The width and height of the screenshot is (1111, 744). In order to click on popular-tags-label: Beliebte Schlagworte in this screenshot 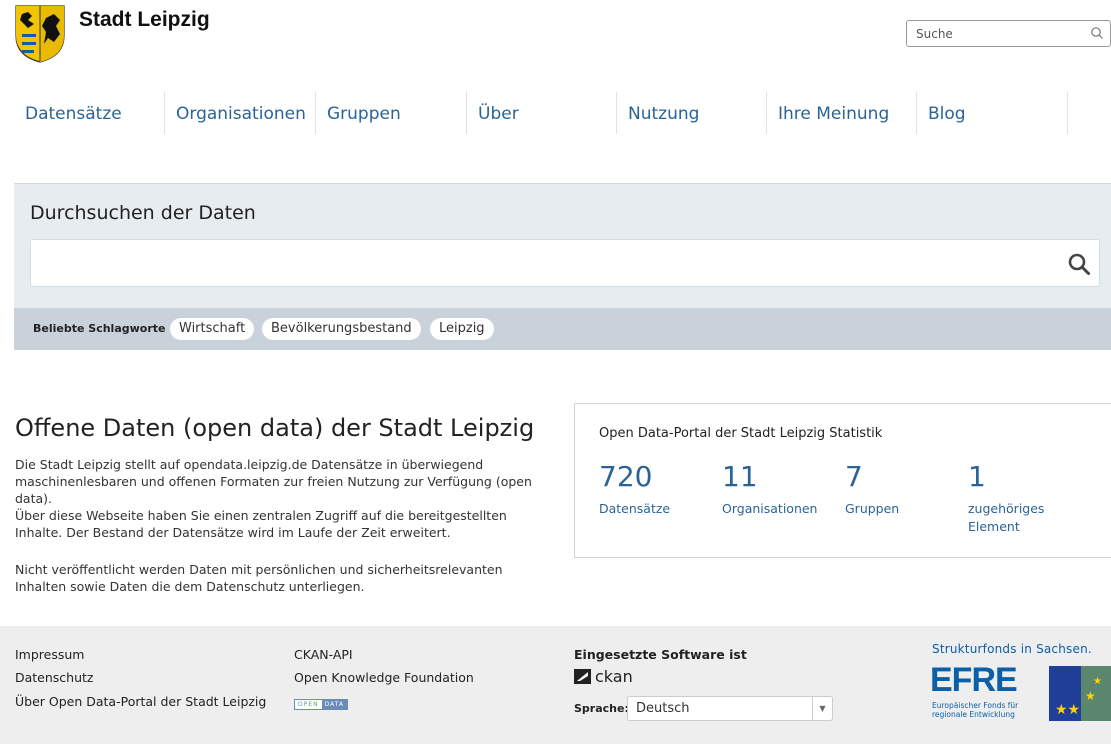, I will do `click(99, 328)`.